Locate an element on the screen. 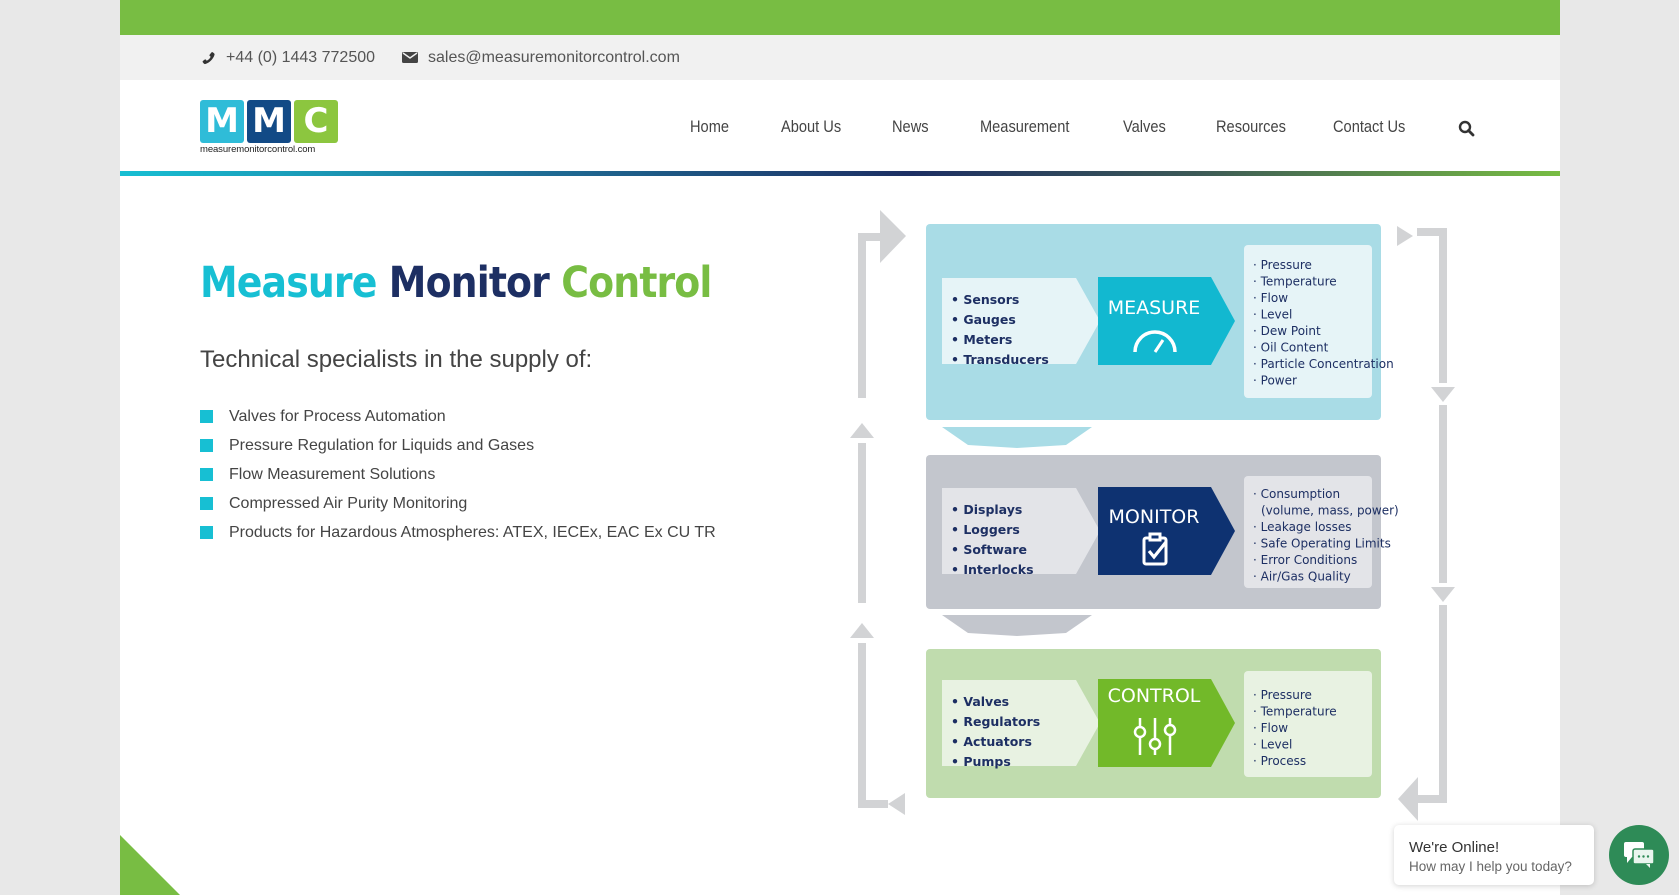  email-address: sales@measuremonitorcontrol.com is located at coordinates (554, 57).